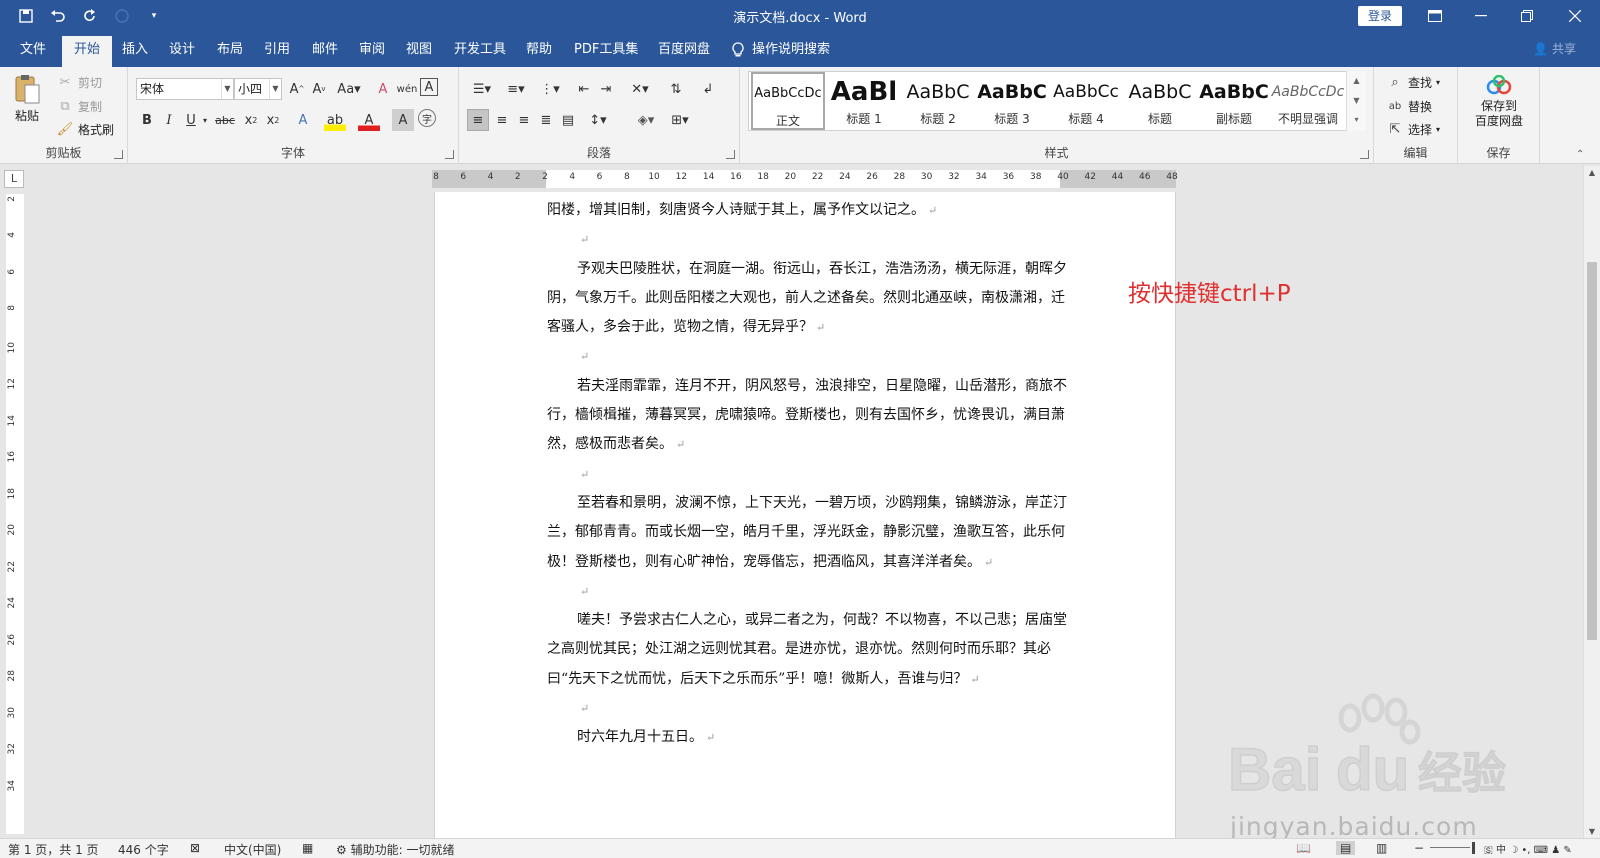  I want to click on enclose-characters-icon: 字, so click(427, 118).